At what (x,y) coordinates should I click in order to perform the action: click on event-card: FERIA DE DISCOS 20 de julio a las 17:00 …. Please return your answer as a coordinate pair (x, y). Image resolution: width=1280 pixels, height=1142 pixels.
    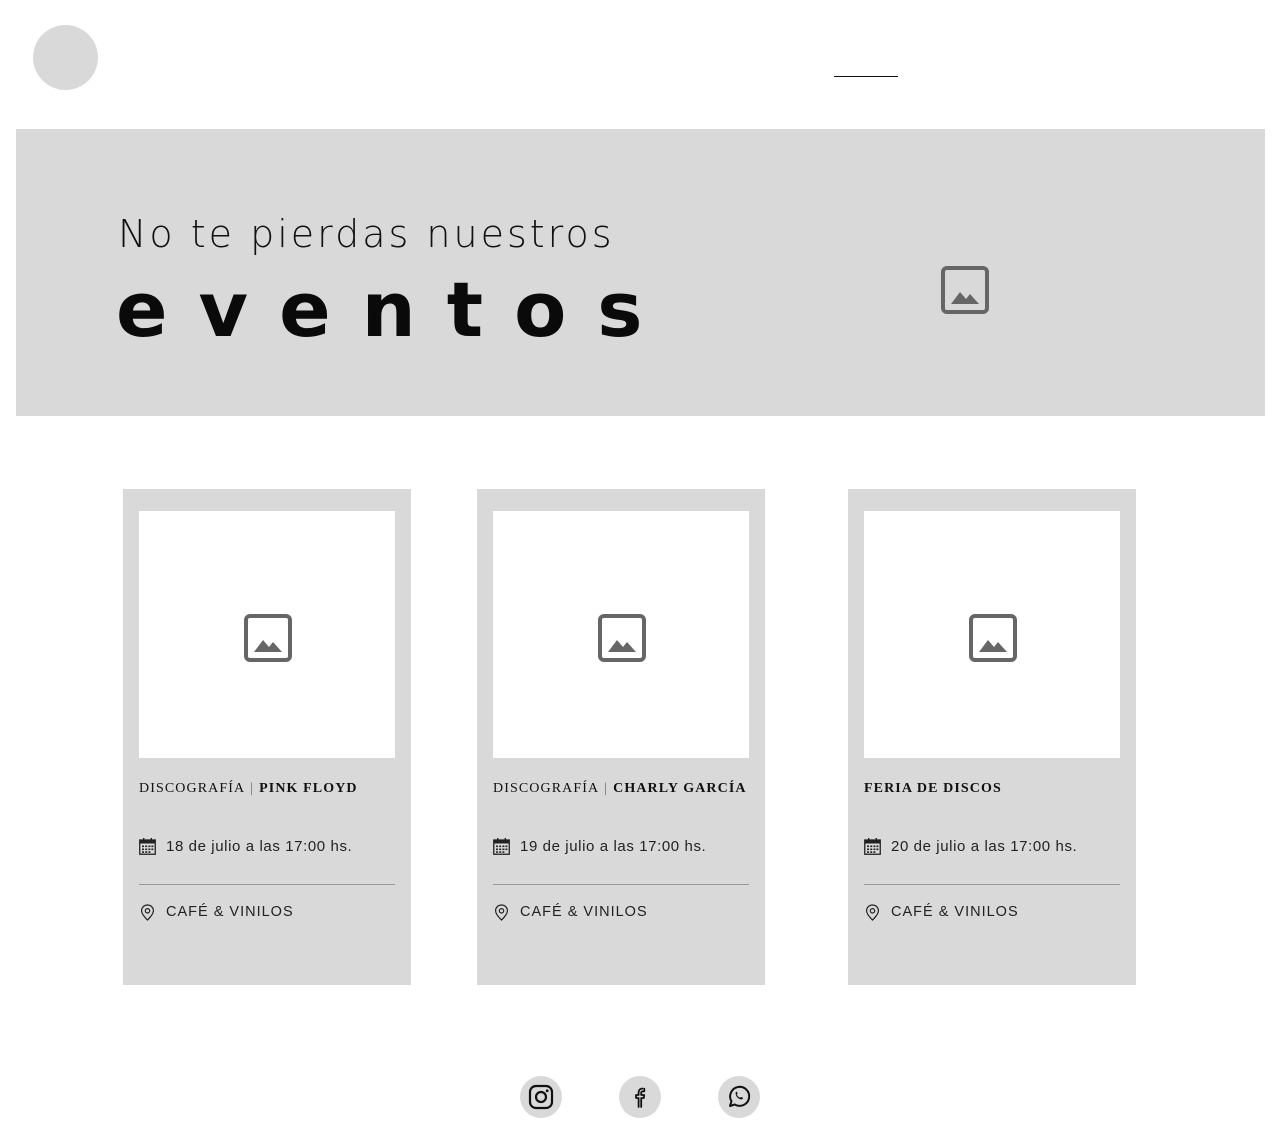
    Looking at the image, I should click on (992, 737).